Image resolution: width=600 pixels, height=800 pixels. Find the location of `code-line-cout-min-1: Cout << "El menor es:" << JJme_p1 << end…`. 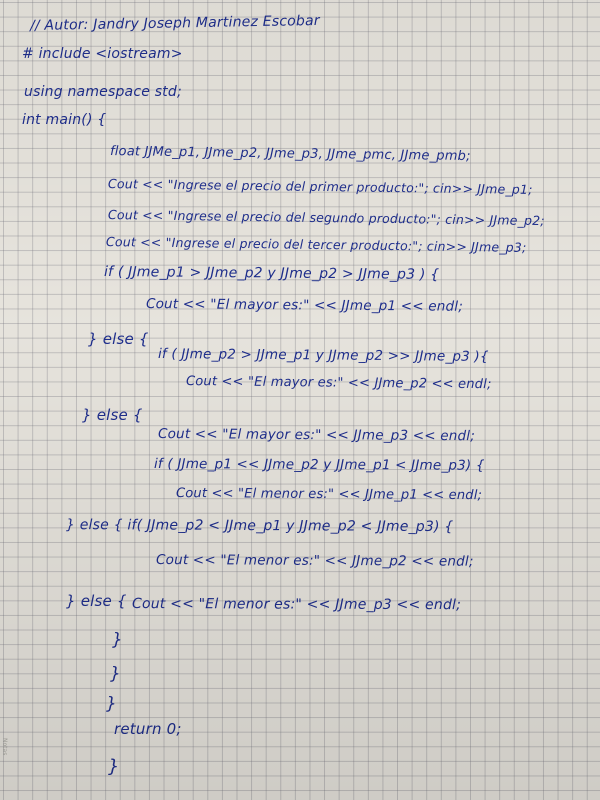

code-line-cout-min-1: Cout << "El menor es:" << JJme_p1 << end… is located at coordinates (329, 495).